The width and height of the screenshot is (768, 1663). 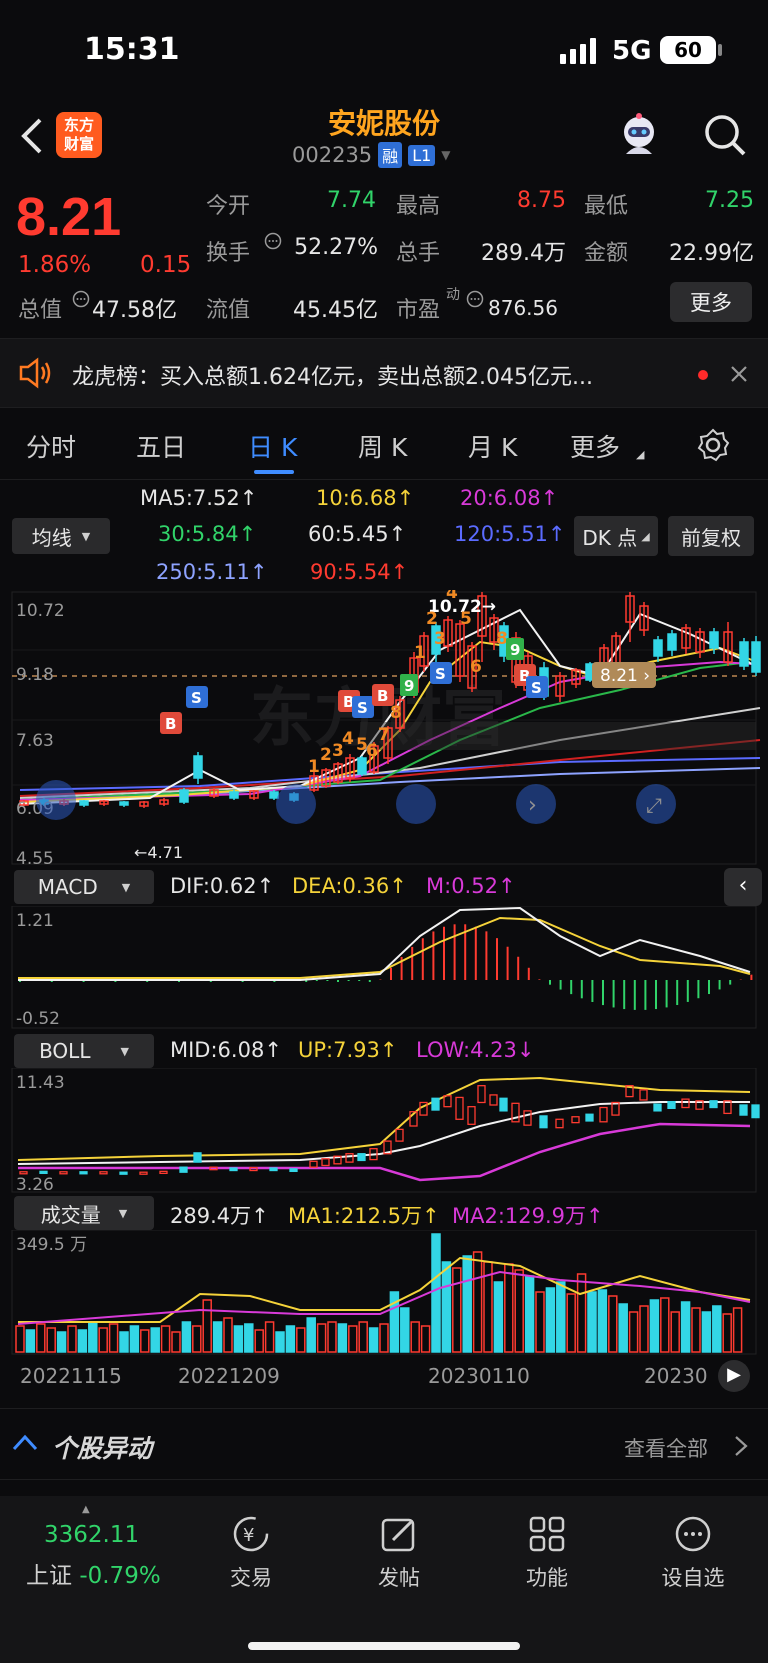 What do you see at coordinates (616, 536) in the screenshot?
I see `dk-point-button: DK 点 ◢` at bounding box center [616, 536].